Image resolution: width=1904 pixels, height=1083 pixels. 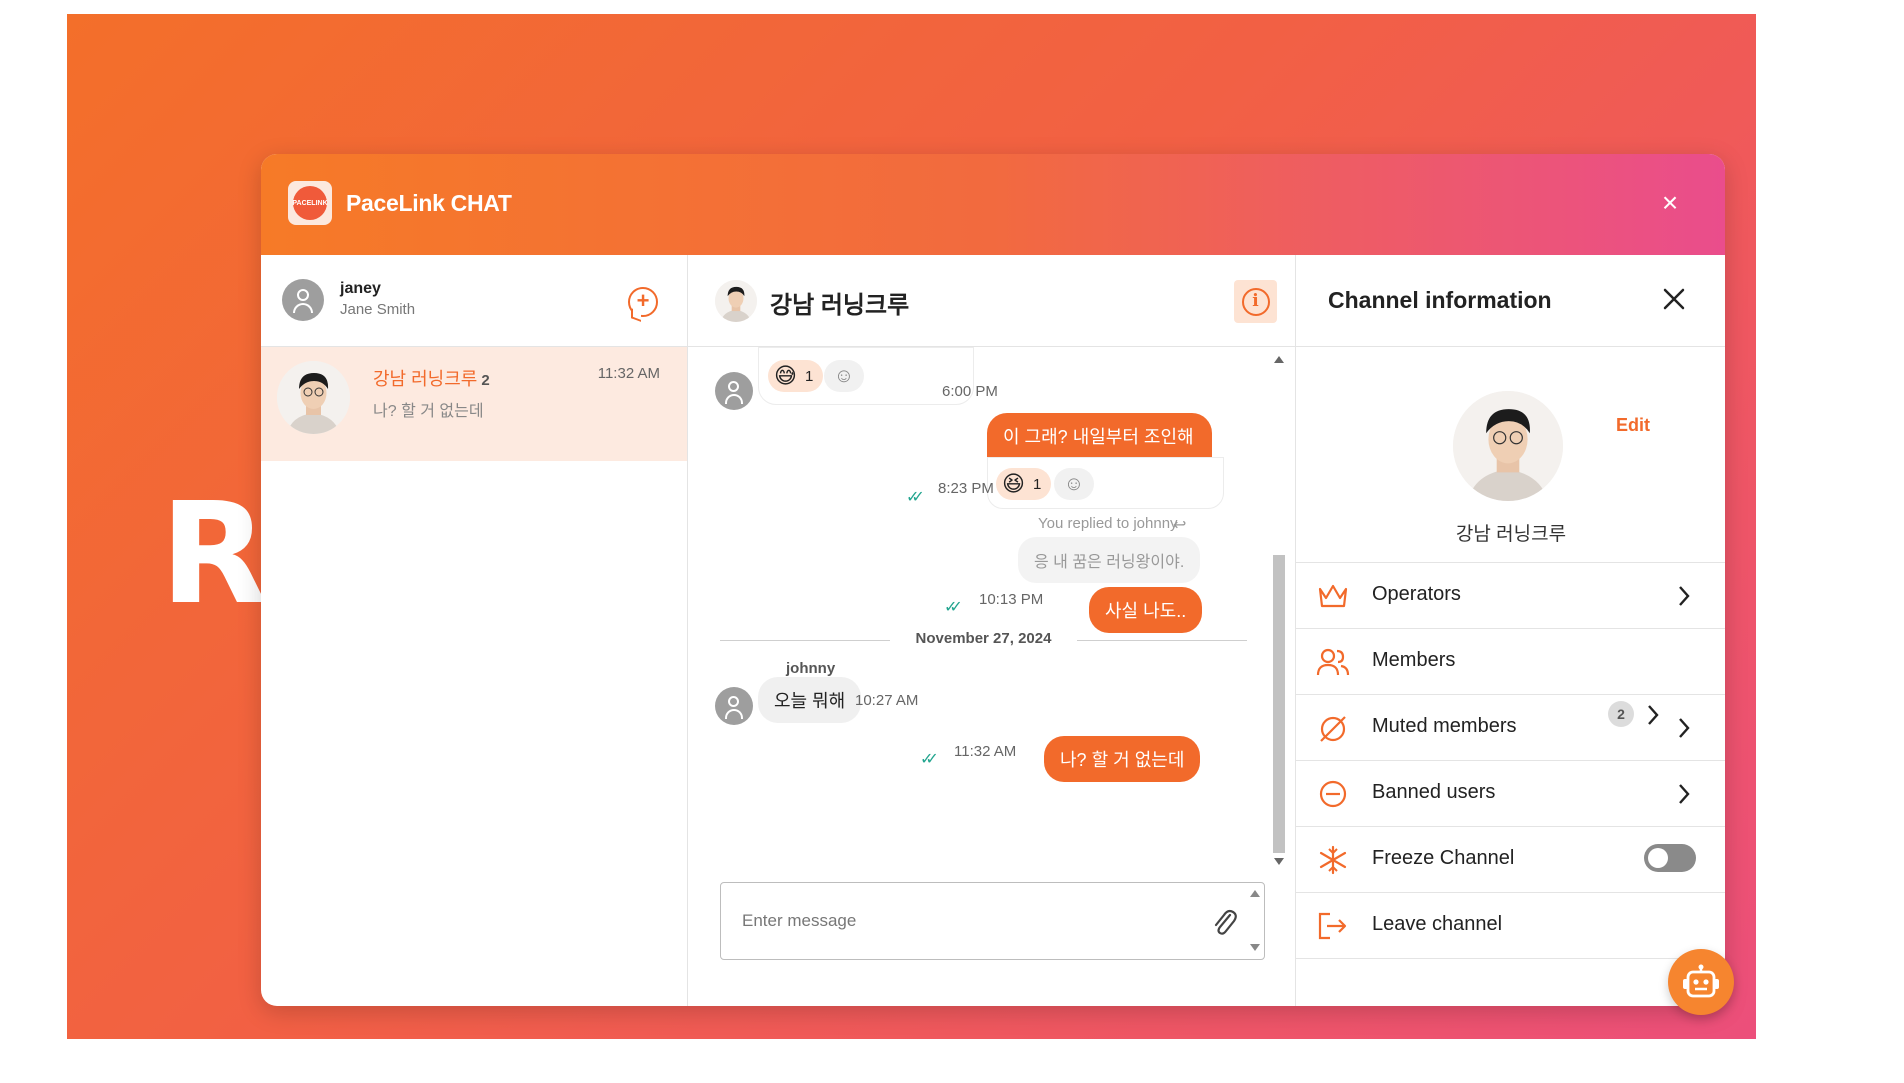 What do you see at coordinates (313, 397) in the screenshot?
I see `channel-avatar` at bounding box center [313, 397].